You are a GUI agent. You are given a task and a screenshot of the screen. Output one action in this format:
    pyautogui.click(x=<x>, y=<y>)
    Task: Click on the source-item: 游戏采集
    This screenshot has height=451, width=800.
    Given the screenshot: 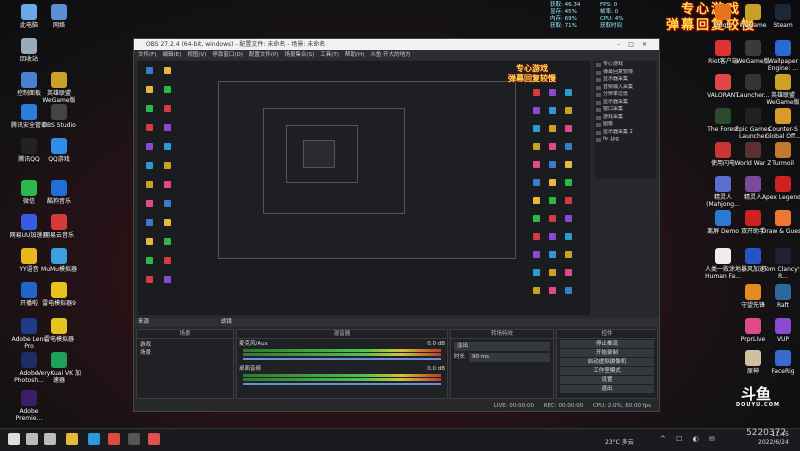 What is the action you would take?
    pyautogui.click(x=625, y=118)
    